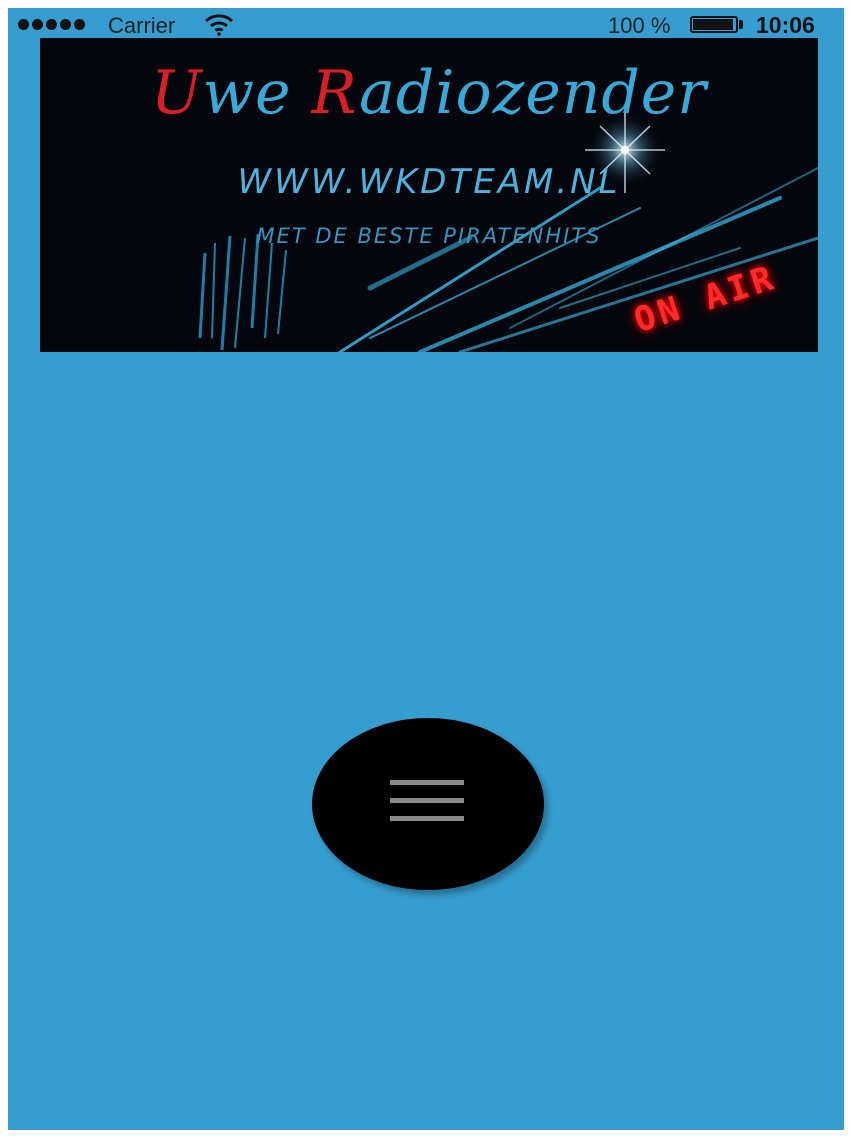 This screenshot has width=852, height=1136. I want to click on status-bar: Carrier 100 % 10:06, so click(426, 25).